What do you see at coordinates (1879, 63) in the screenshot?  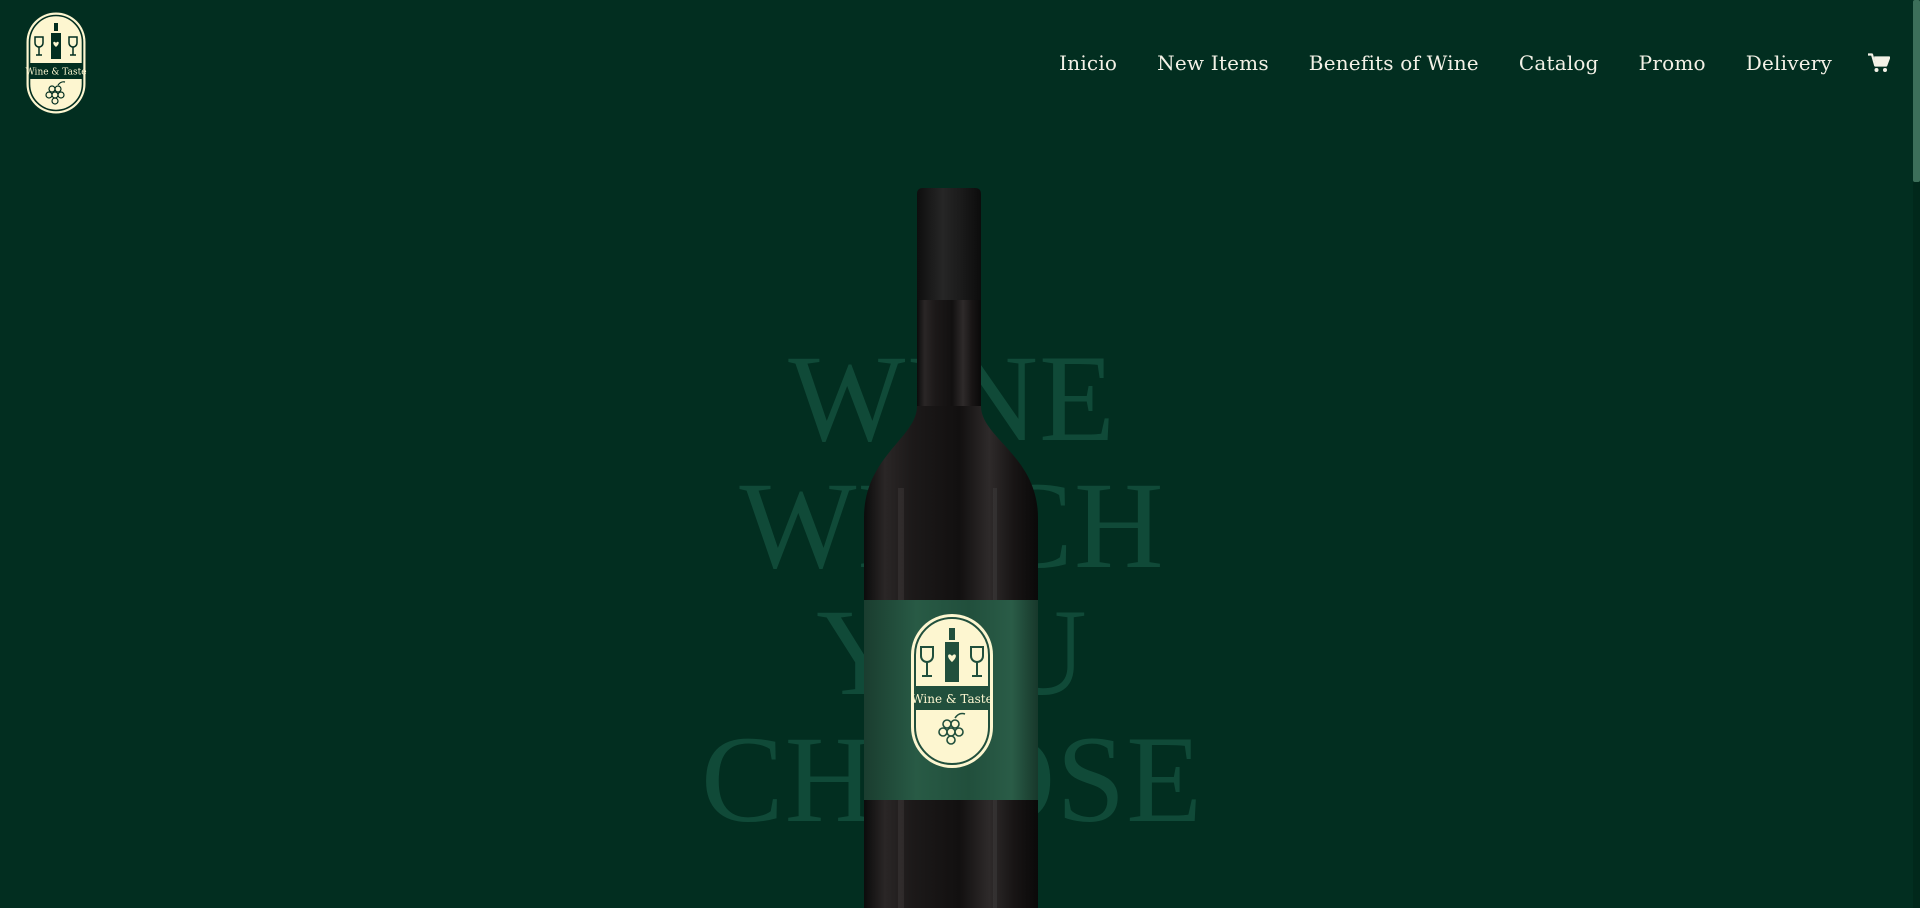 I see `cart-icon` at bounding box center [1879, 63].